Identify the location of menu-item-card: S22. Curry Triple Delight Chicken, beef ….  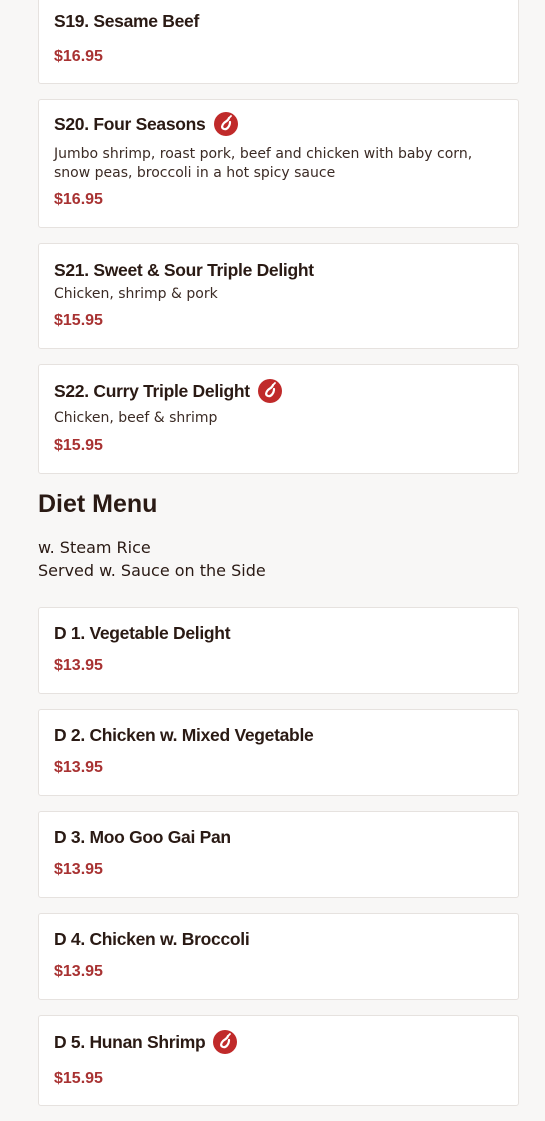
(278, 419).